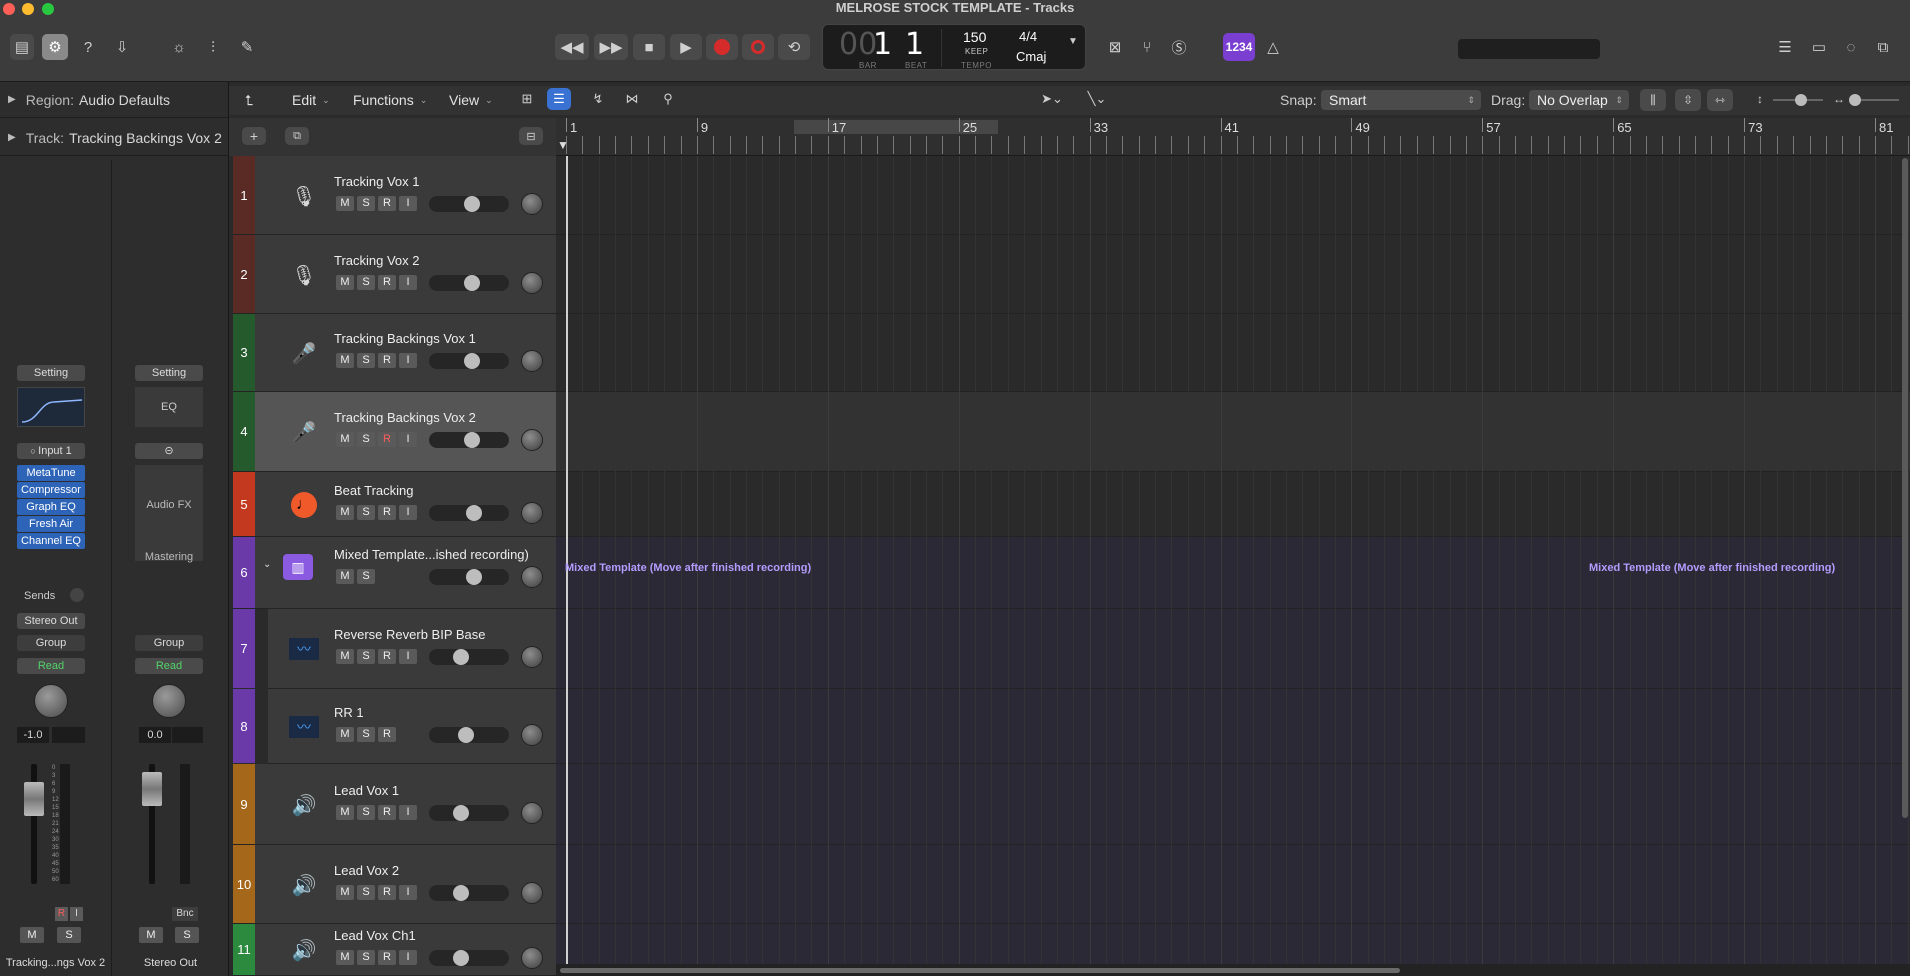  What do you see at coordinates (559, 99) in the screenshot?
I see `list-view-icon: ☰` at bounding box center [559, 99].